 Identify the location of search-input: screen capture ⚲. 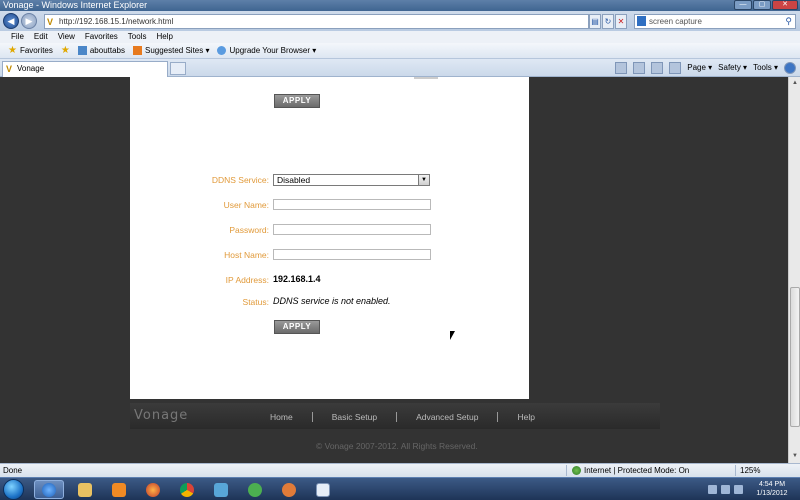
(715, 21).